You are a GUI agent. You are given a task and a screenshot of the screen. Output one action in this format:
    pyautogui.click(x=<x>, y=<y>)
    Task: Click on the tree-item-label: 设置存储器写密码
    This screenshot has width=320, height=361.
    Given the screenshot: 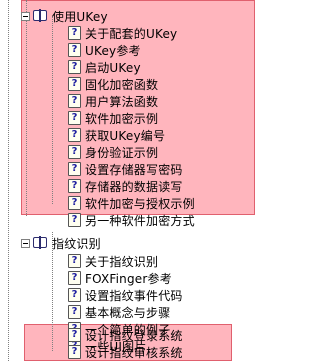 What is the action you would take?
    pyautogui.click(x=134, y=169)
    